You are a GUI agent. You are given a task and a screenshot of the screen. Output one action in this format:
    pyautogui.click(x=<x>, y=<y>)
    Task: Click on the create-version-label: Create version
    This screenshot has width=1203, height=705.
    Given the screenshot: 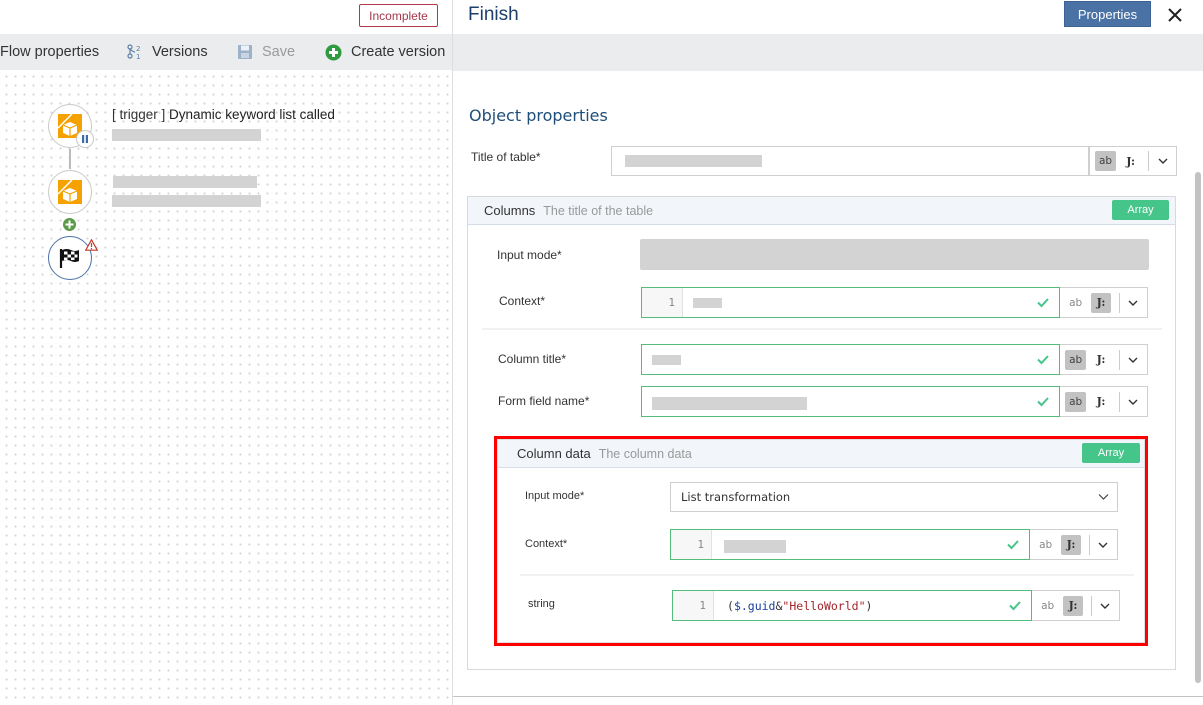 What is the action you would take?
    pyautogui.click(x=398, y=52)
    